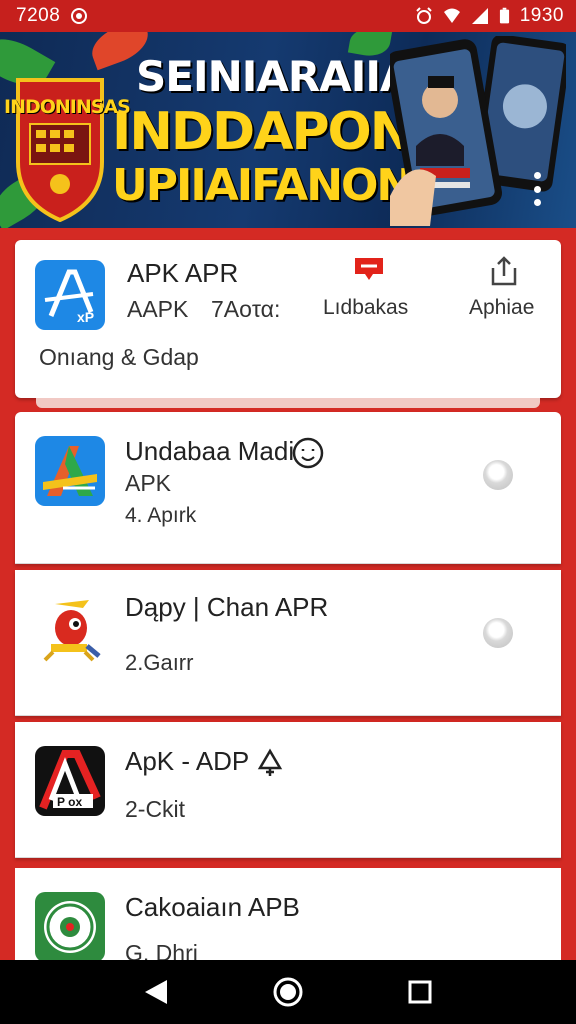 This screenshot has width=576, height=1024. What do you see at coordinates (38, 15) in the screenshot?
I see `status-time-left: 7208` at bounding box center [38, 15].